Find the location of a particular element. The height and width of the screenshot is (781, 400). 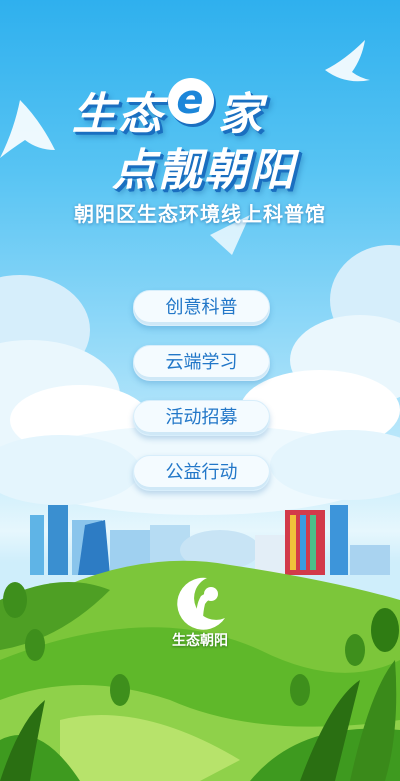

title-line-2: 点靓朝阳 is located at coordinates (204, 170).